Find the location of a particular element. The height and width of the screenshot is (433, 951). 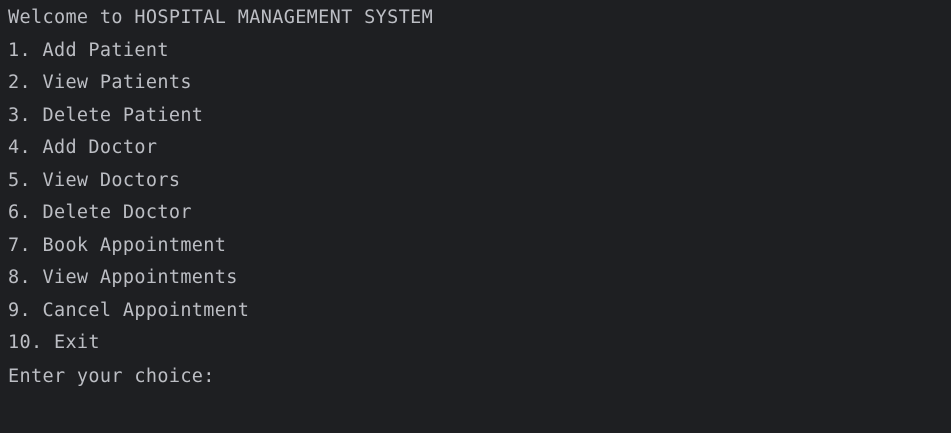

menu-option-add-doctor: 4. Add Doctor is located at coordinates (83, 147).